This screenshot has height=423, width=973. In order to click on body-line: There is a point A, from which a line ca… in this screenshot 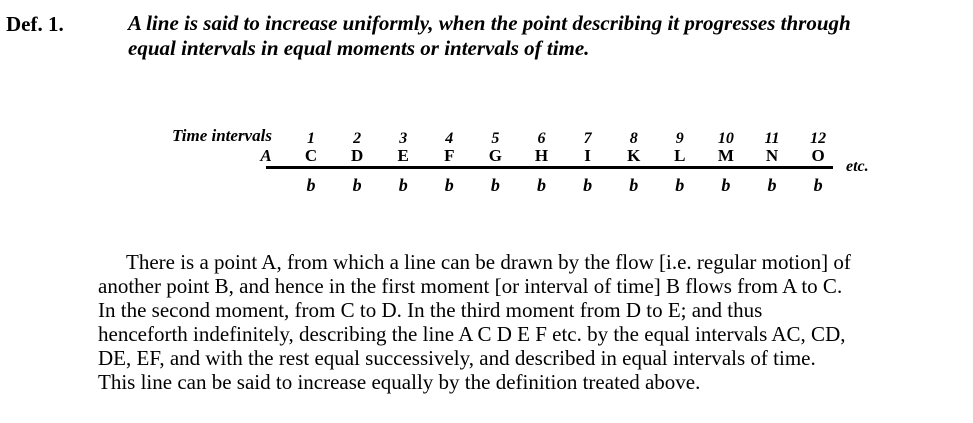, I will do `click(488, 262)`.